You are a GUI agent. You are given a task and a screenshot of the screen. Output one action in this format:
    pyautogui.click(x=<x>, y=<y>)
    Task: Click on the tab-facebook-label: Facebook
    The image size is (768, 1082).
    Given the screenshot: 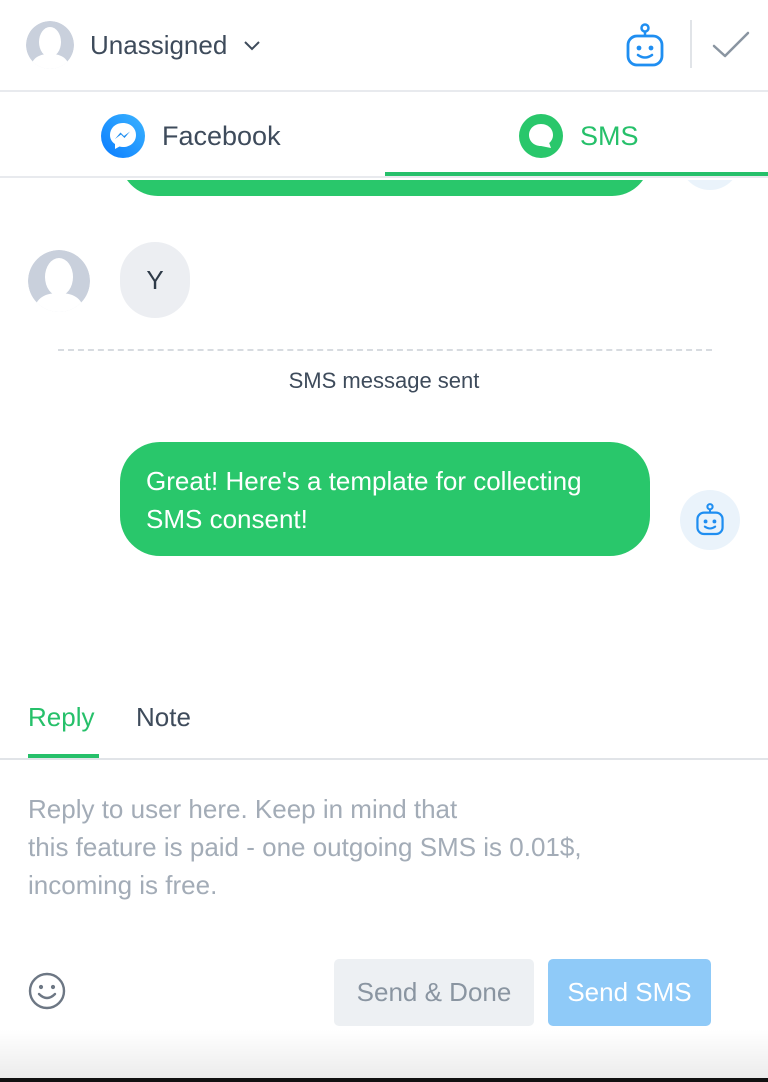 What is the action you would take?
    pyautogui.click(x=221, y=135)
    